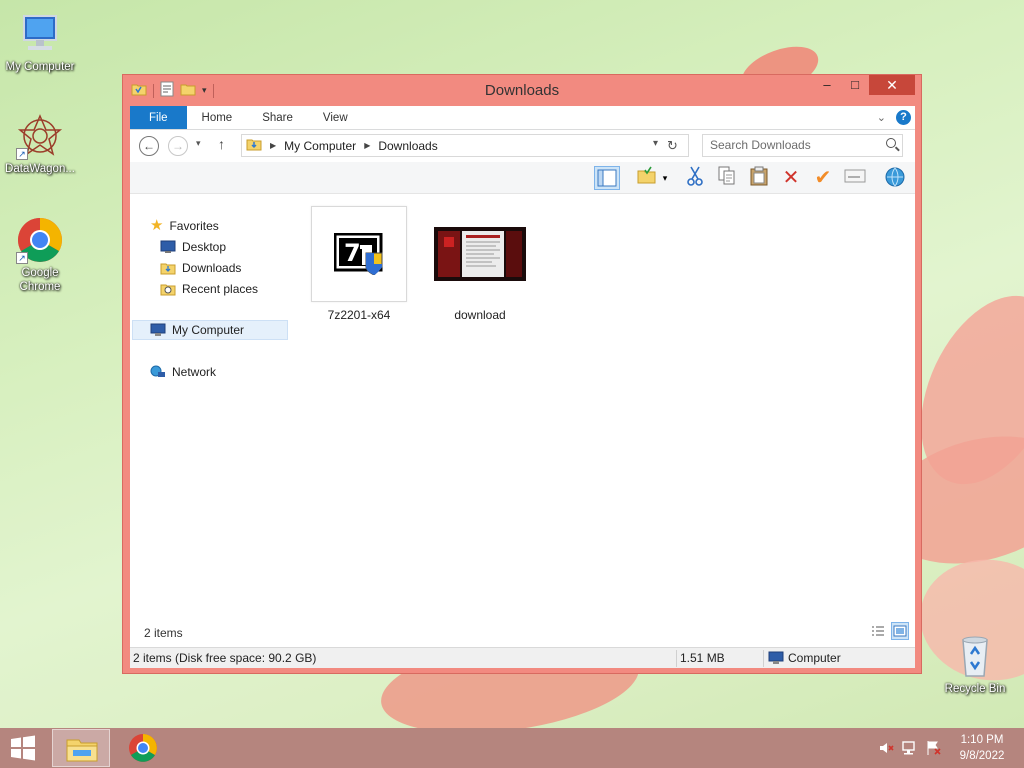 The height and width of the screenshot is (768, 1024). What do you see at coordinates (220, 289) in the screenshot?
I see `nav-recent-places-label: Recent places` at bounding box center [220, 289].